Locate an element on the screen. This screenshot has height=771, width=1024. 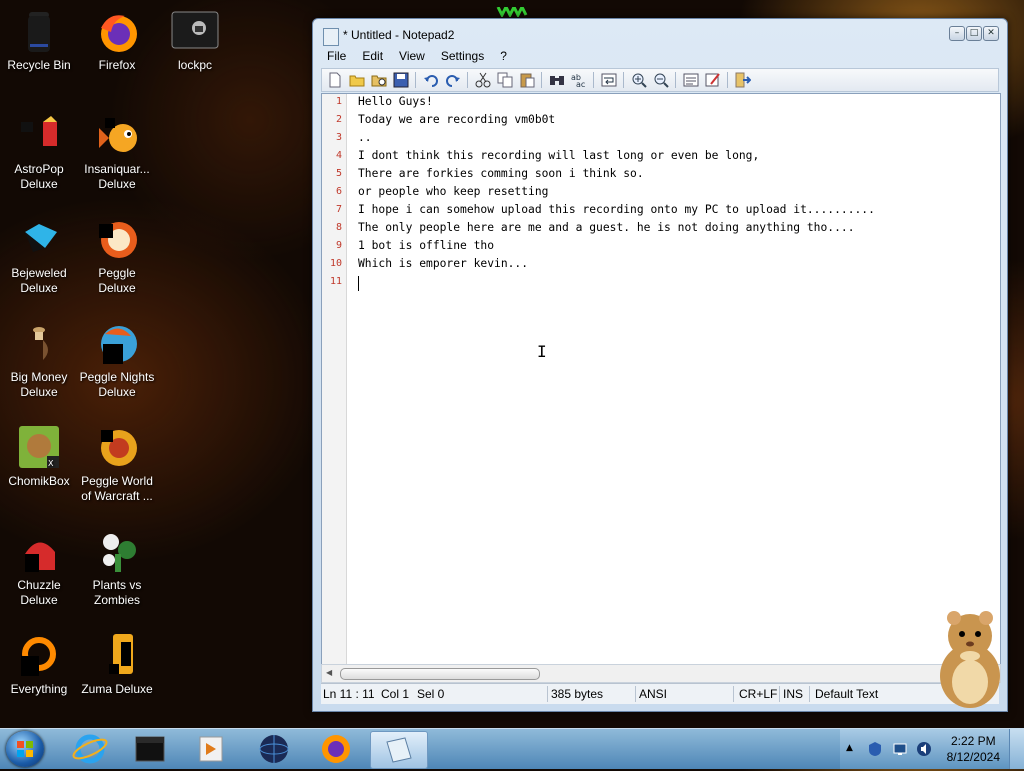
line-number: 9 is located at coordinates (338, 245).